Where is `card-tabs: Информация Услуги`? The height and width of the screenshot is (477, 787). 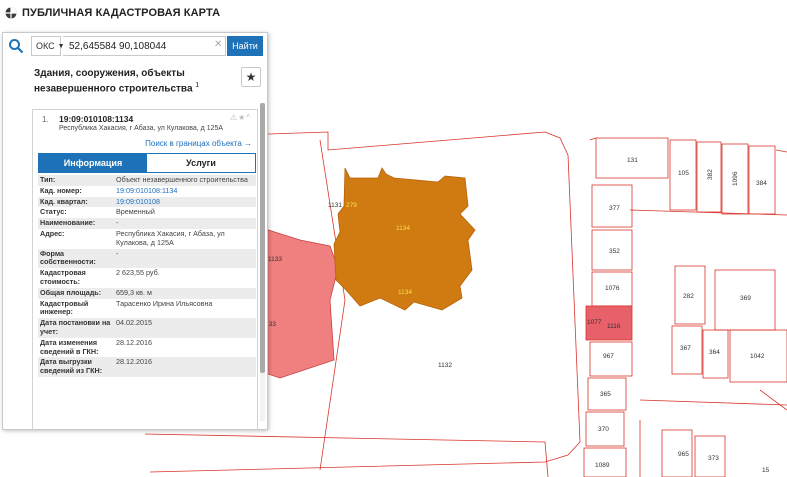
card-tabs: Информация Услуги is located at coordinates (147, 163).